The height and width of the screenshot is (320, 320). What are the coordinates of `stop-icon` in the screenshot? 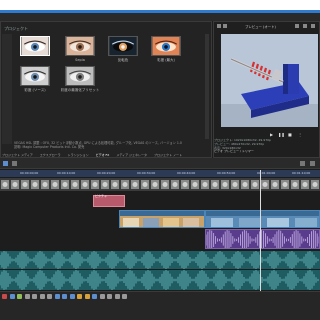 It's located at (34, 296).